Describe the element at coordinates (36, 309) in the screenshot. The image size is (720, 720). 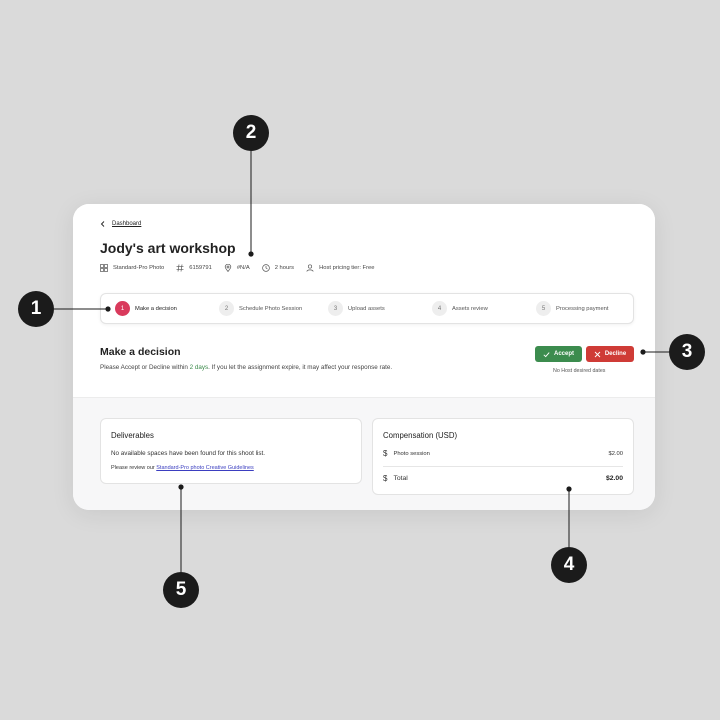
I see `callout-marker-1: 1` at that location.